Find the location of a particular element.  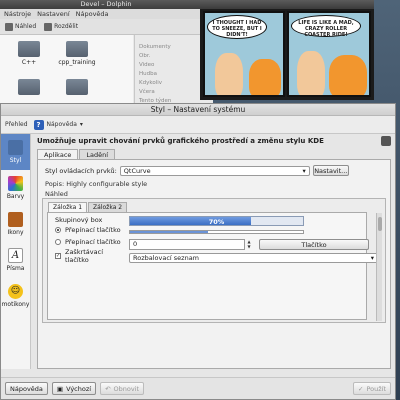

category-emoticons: ☺ motikony is located at coordinates (15, 296).